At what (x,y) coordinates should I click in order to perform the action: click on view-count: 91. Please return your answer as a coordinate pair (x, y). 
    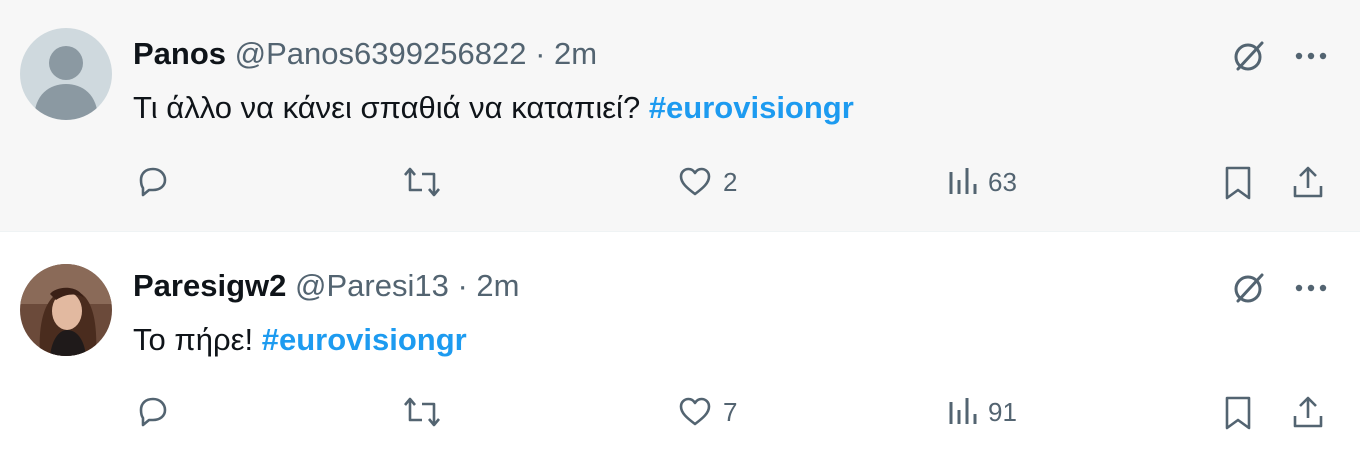
    Looking at the image, I should click on (1002, 411).